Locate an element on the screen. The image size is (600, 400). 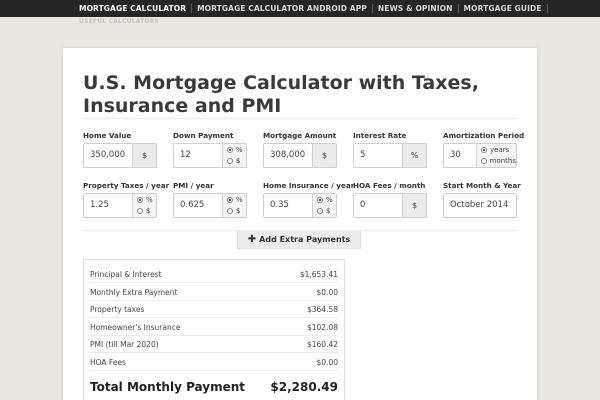
nav-item-useful-calculators: USEFUL CALCULATORS is located at coordinates (119, 21).